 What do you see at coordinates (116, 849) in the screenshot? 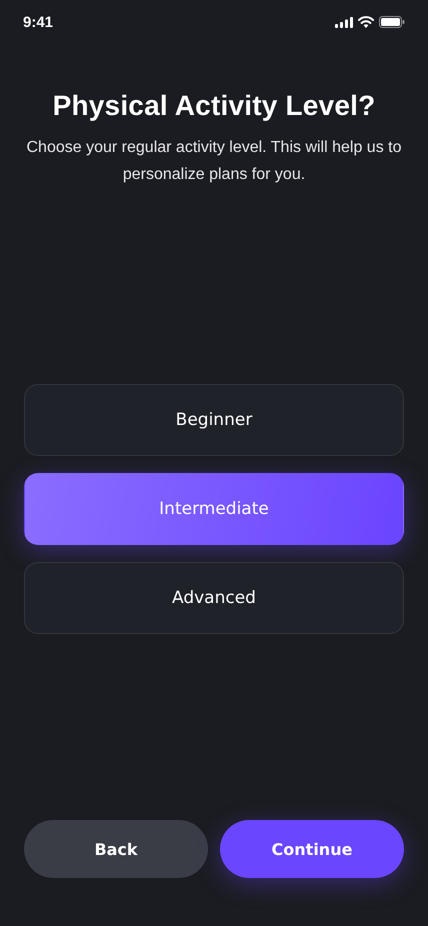
I see `back-button: Back` at bounding box center [116, 849].